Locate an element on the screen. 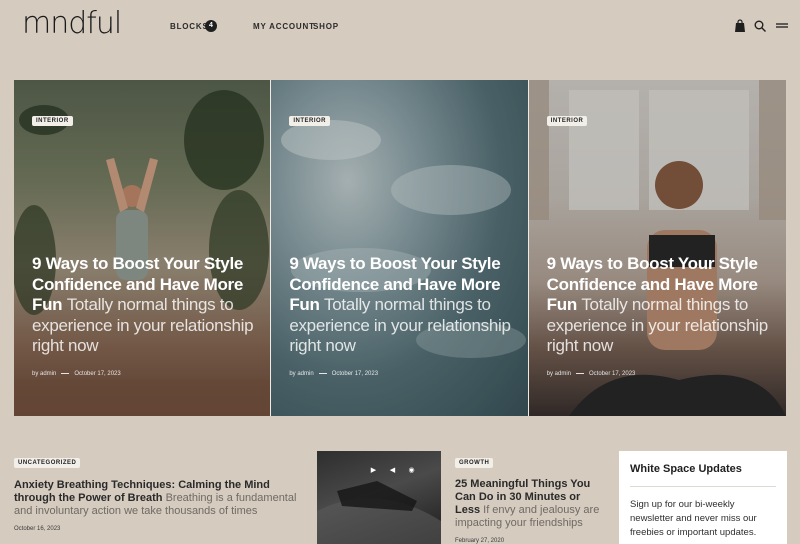  post-date: October 16, 2023 is located at coordinates (37, 529).